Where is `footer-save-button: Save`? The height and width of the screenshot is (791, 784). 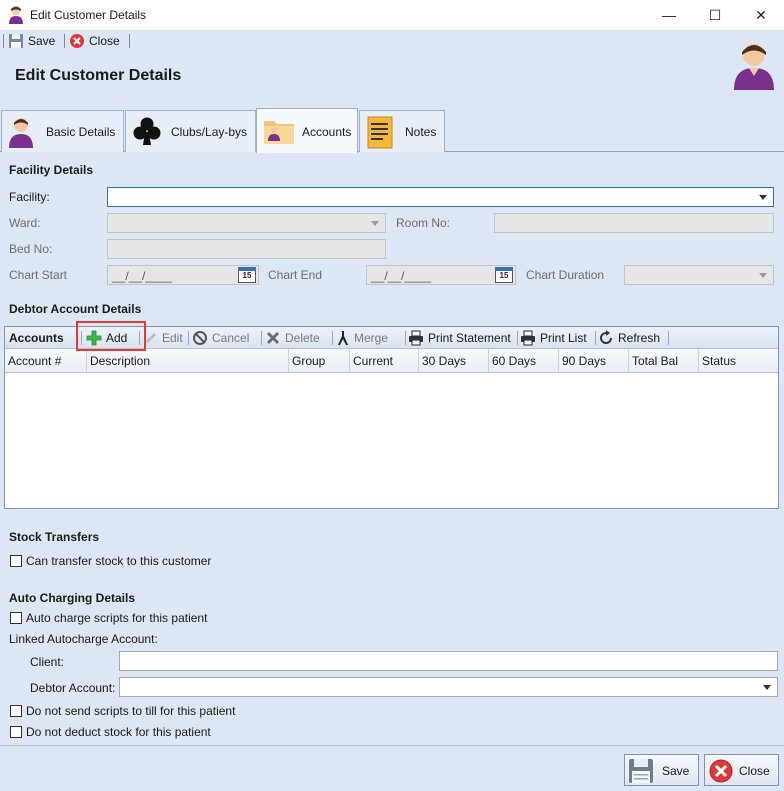
footer-save-button: Save is located at coordinates (661, 770).